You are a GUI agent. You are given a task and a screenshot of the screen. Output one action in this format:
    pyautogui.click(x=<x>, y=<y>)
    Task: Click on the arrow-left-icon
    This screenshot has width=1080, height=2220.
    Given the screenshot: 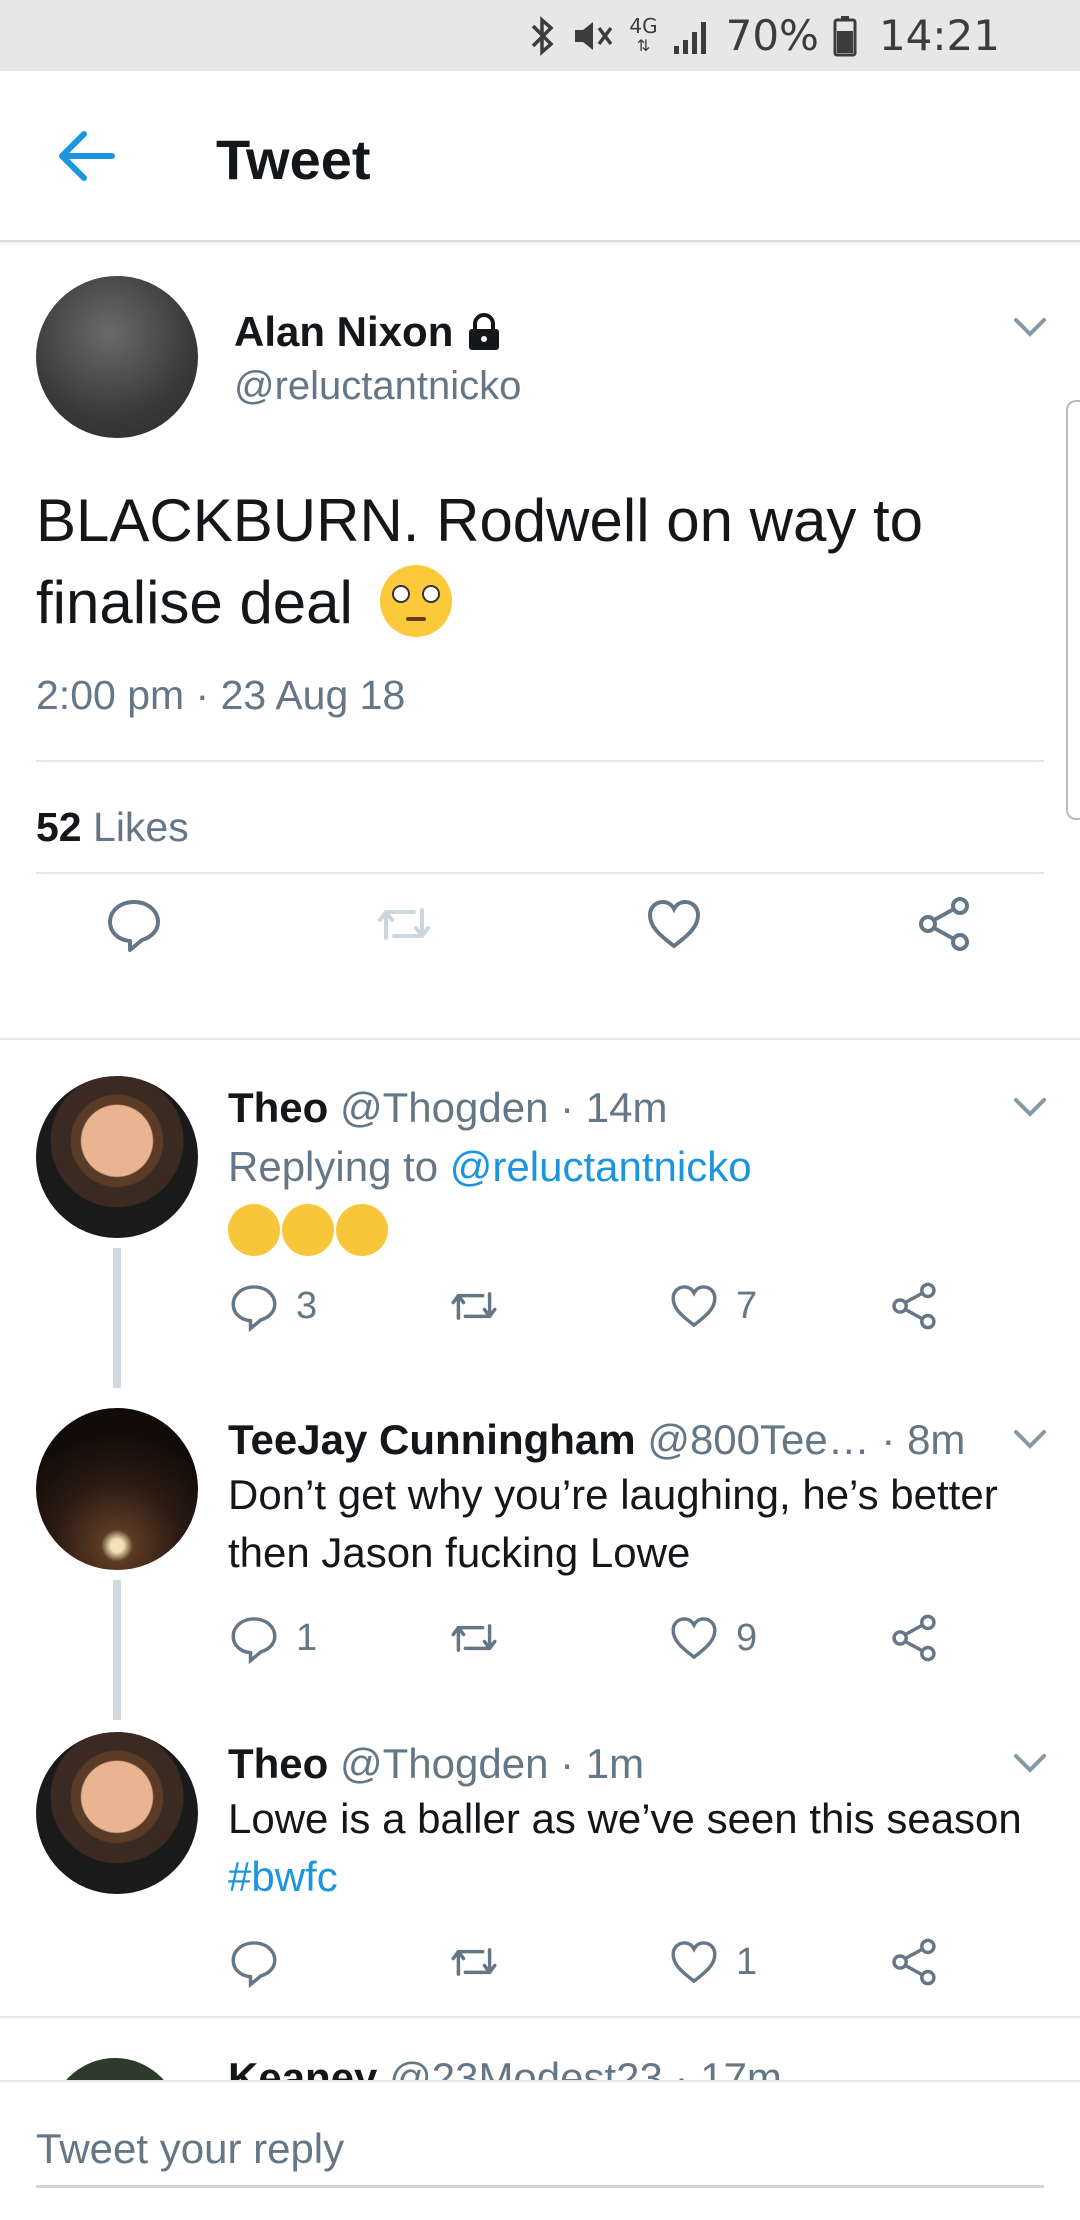 What is the action you would take?
    pyautogui.click(x=87, y=156)
    